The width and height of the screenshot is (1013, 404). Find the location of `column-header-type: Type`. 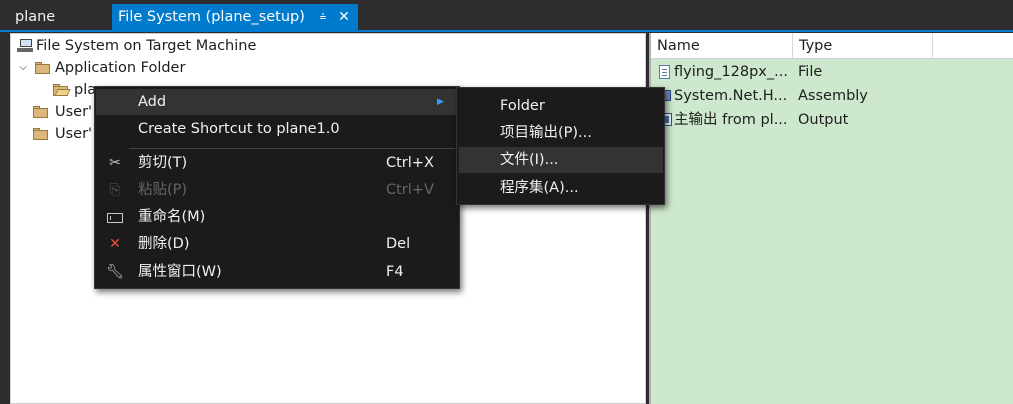

column-header-type: Type is located at coordinates (863, 46).